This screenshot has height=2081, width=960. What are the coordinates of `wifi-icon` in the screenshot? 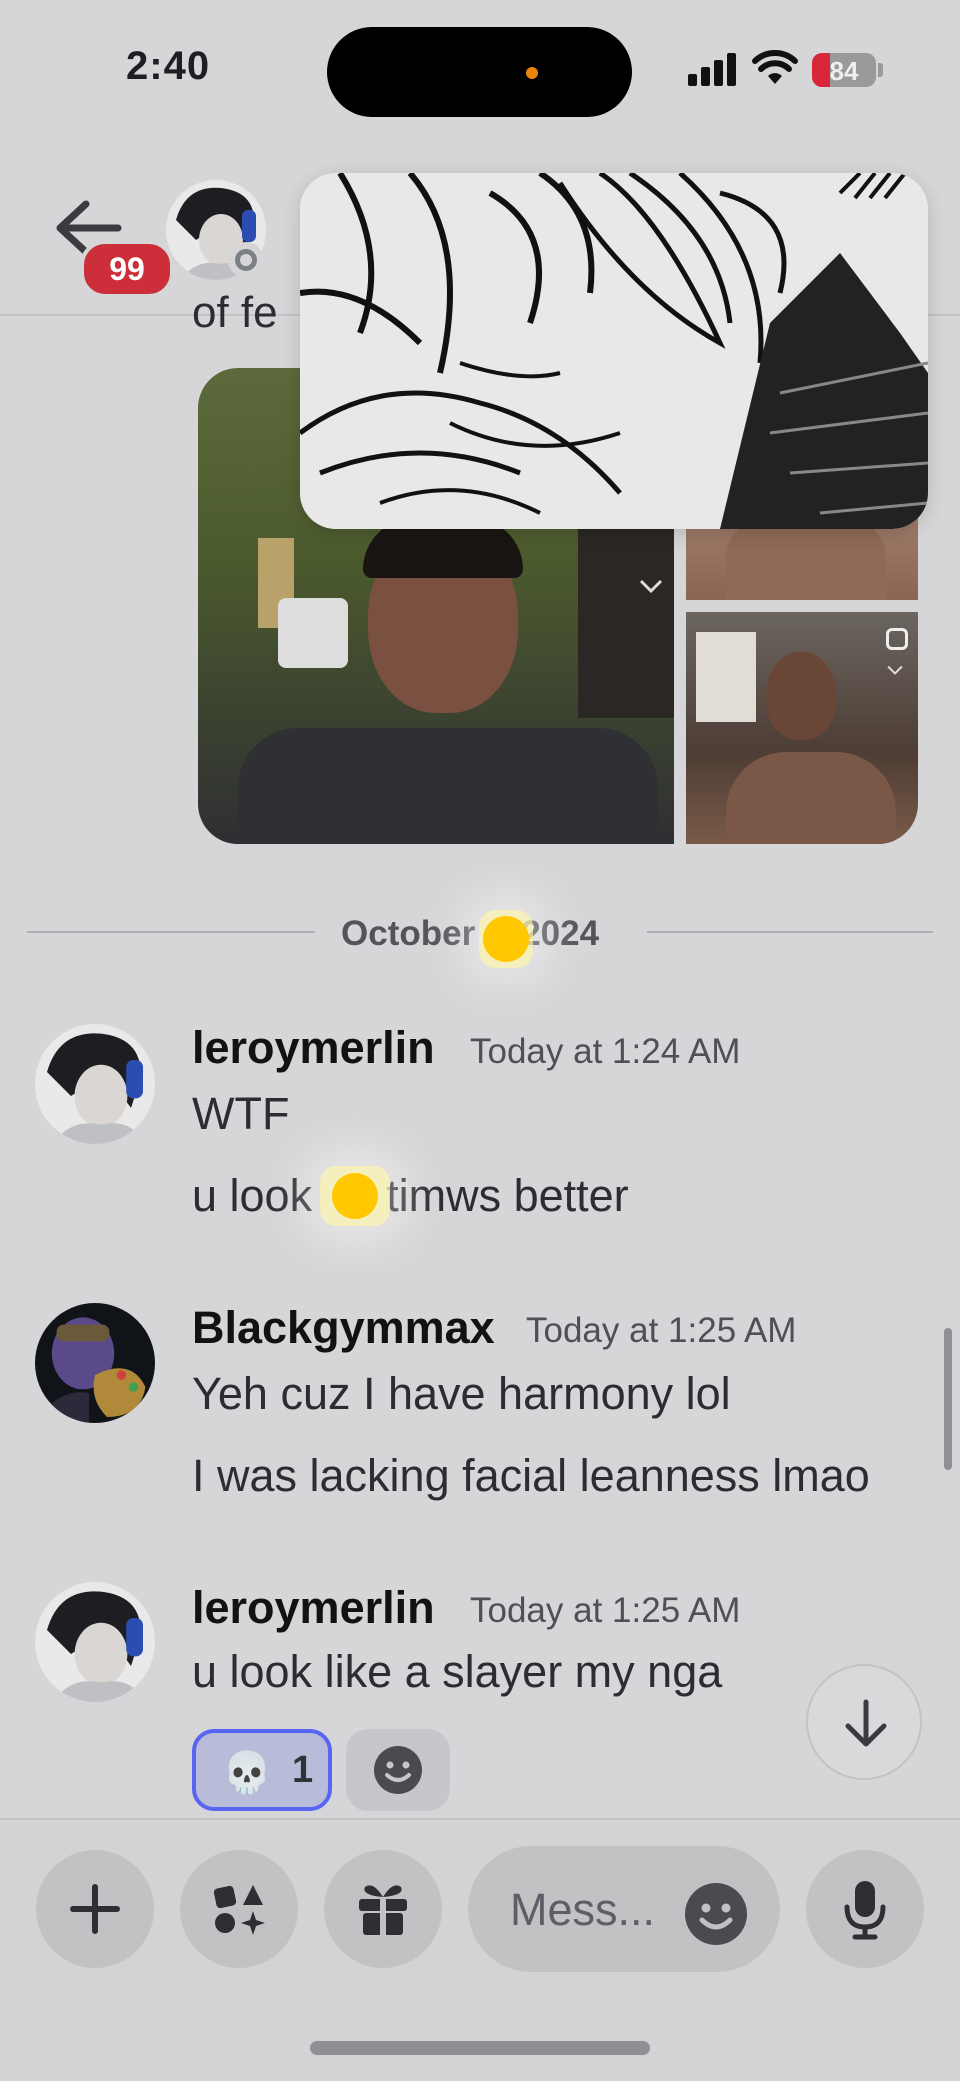 It's located at (775, 67).